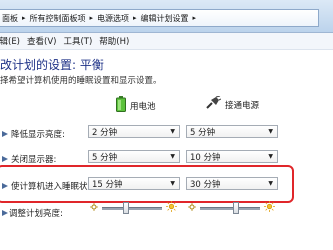 The height and width of the screenshot is (250, 333). What do you see at coordinates (34, 160) in the screenshot?
I see `display-off-label: 关闭显示器:` at bounding box center [34, 160].